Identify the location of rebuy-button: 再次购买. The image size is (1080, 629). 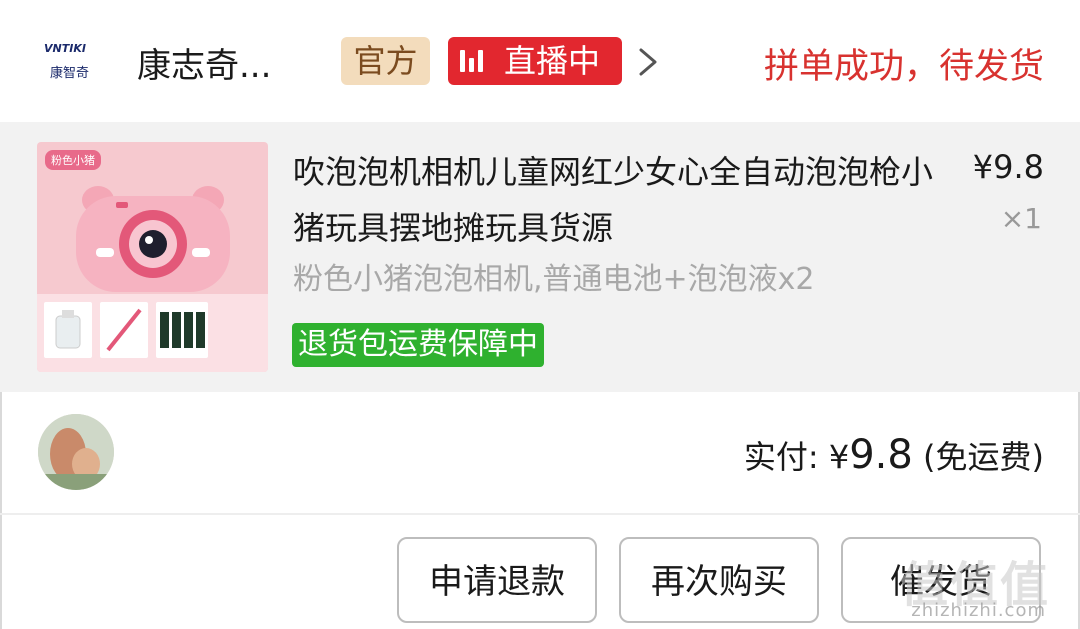
(719, 580).